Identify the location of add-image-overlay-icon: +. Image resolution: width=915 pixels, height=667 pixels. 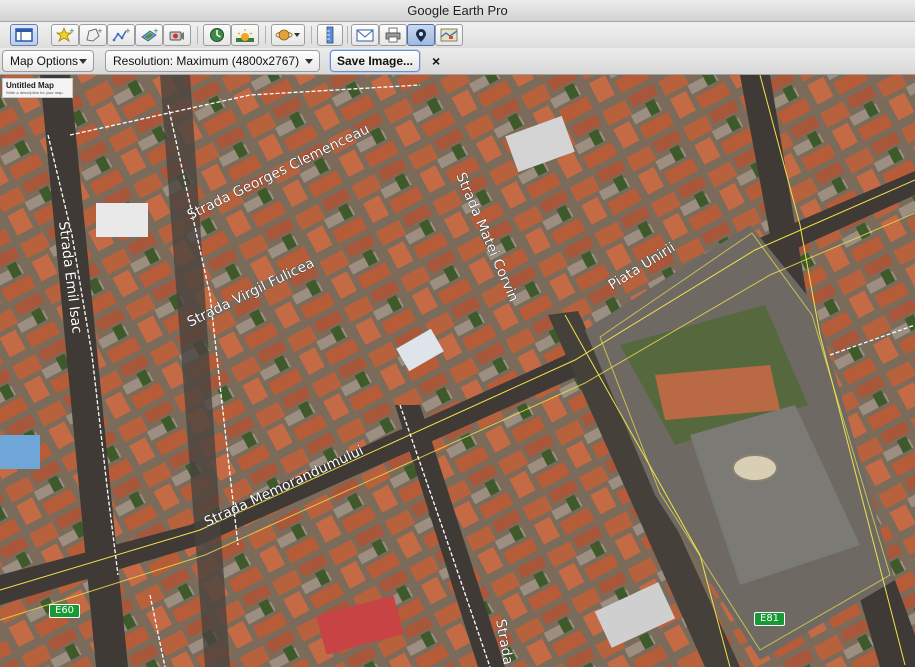
(149, 34).